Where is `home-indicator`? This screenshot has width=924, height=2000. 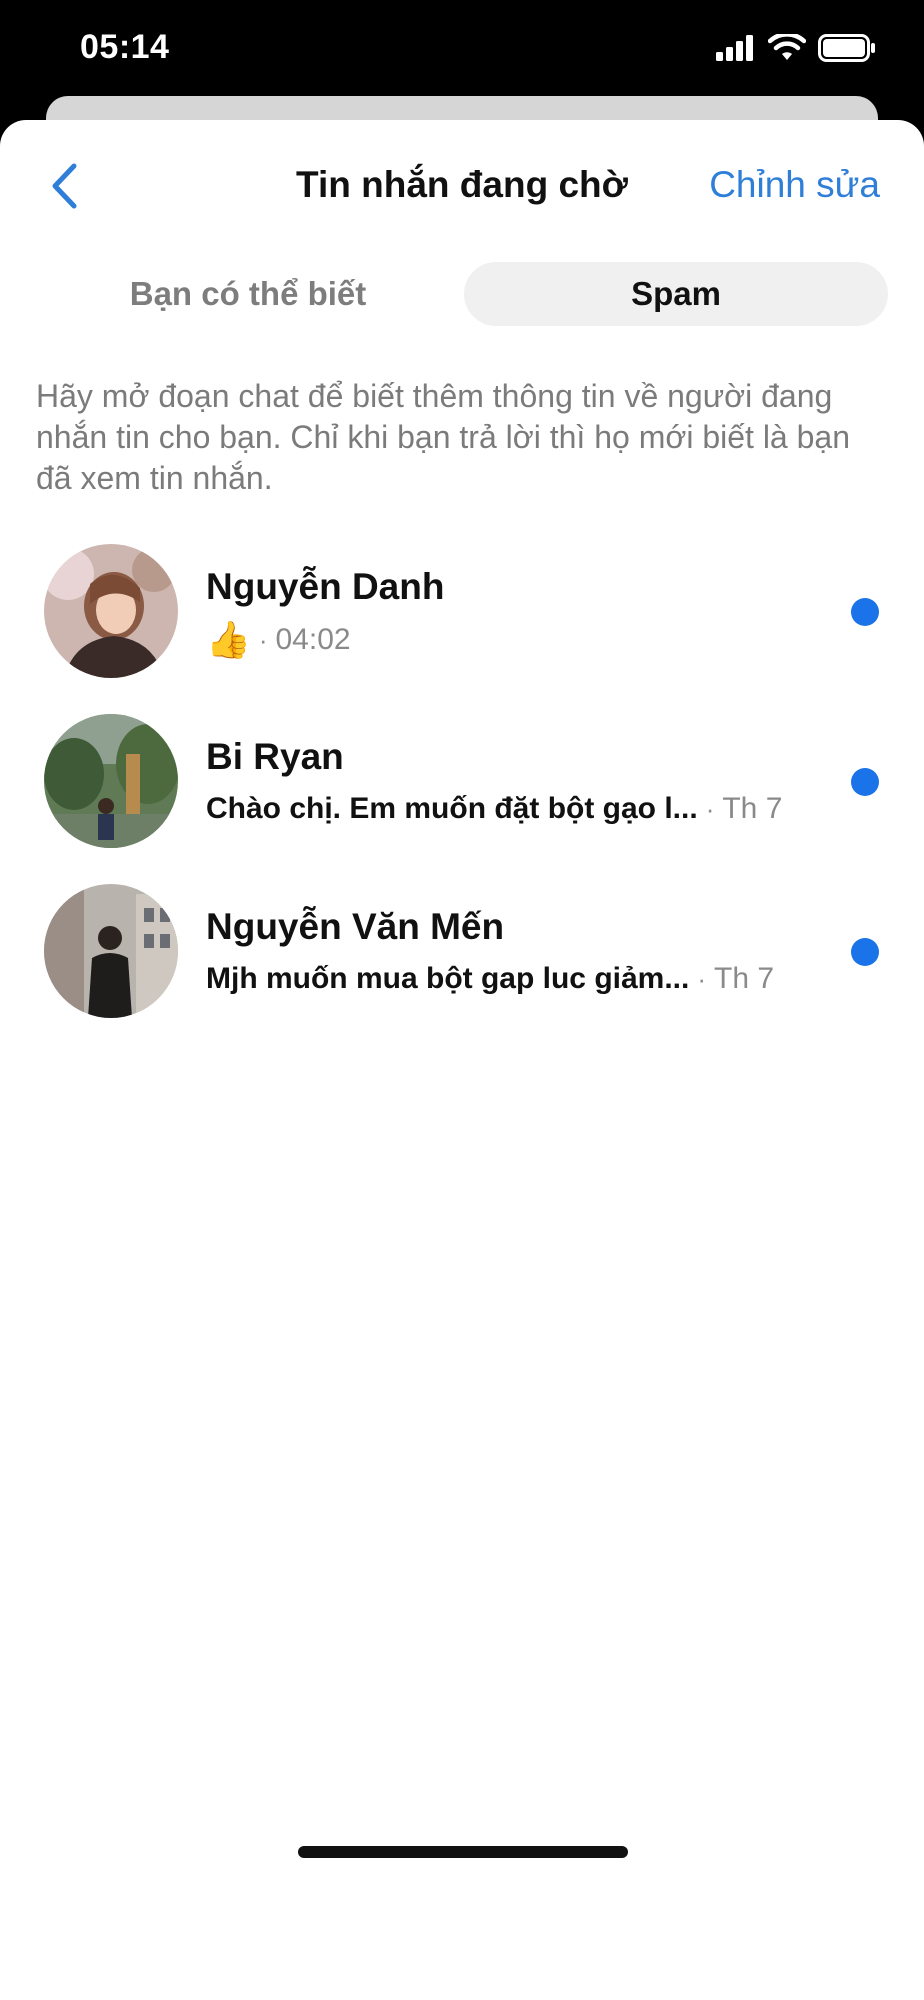 home-indicator is located at coordinates (463, 1852).